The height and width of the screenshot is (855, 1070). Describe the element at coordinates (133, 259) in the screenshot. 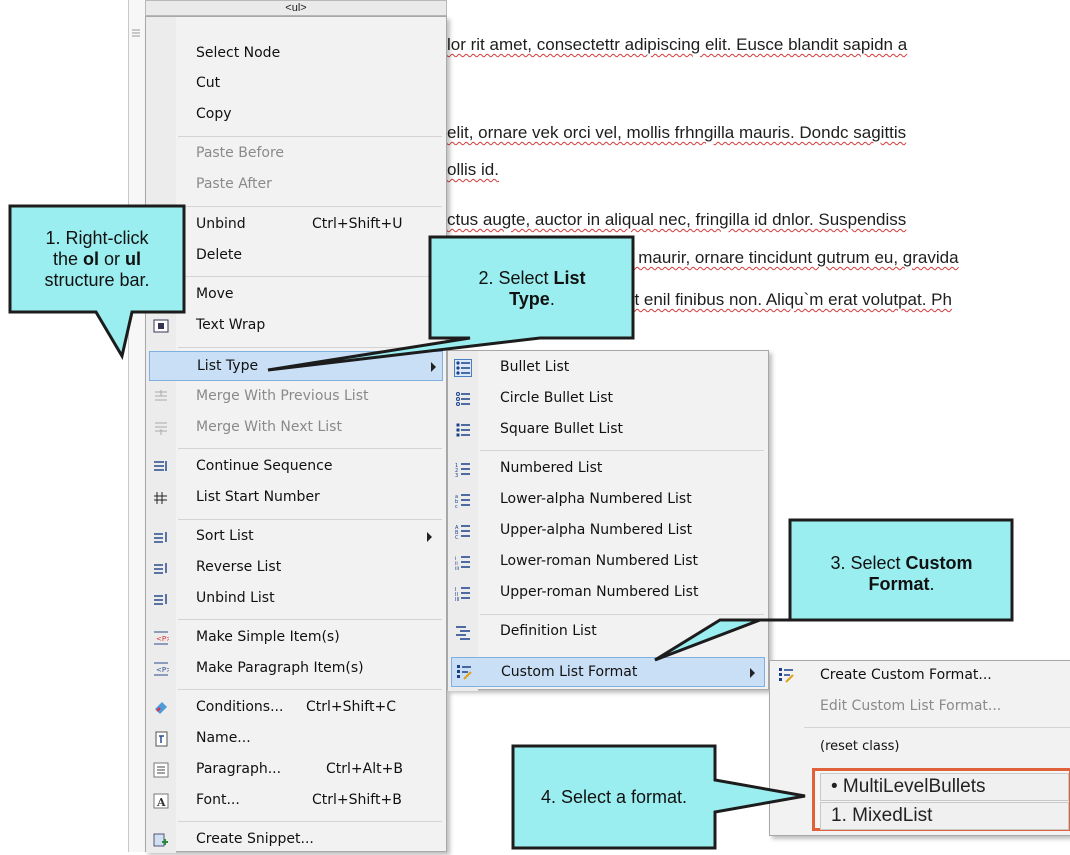

I see `callout-bold-text: ul` at that location.